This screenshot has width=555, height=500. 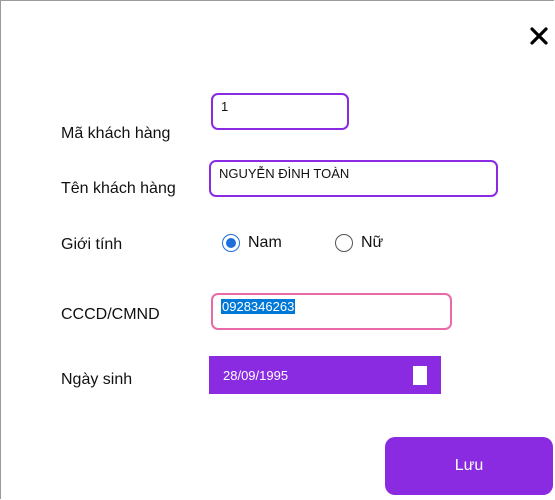 What do you see at coordinates (344, 243) in the screenshot?
I see `radio-female` at bounding box center [344, 243].